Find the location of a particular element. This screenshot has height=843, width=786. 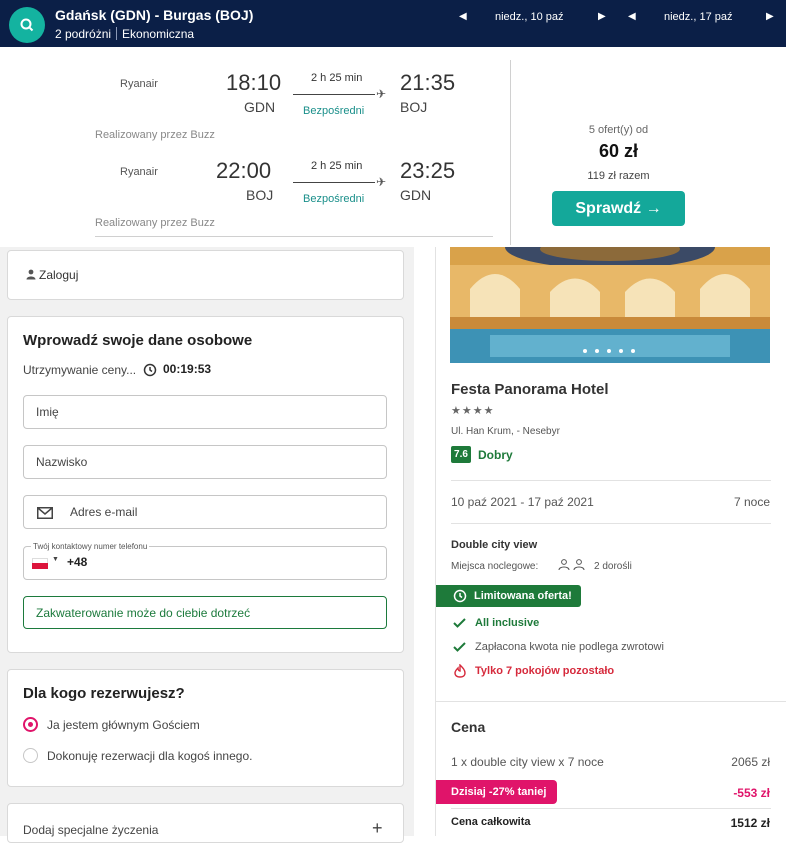

offers-count: 5 ofert(y) od is located at coordinates (618, 130).